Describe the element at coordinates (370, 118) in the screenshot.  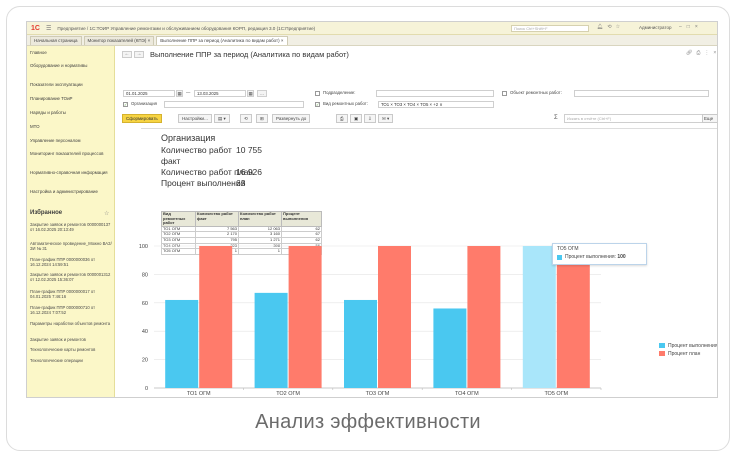
I see `attach-icon: ⇩` at that location.